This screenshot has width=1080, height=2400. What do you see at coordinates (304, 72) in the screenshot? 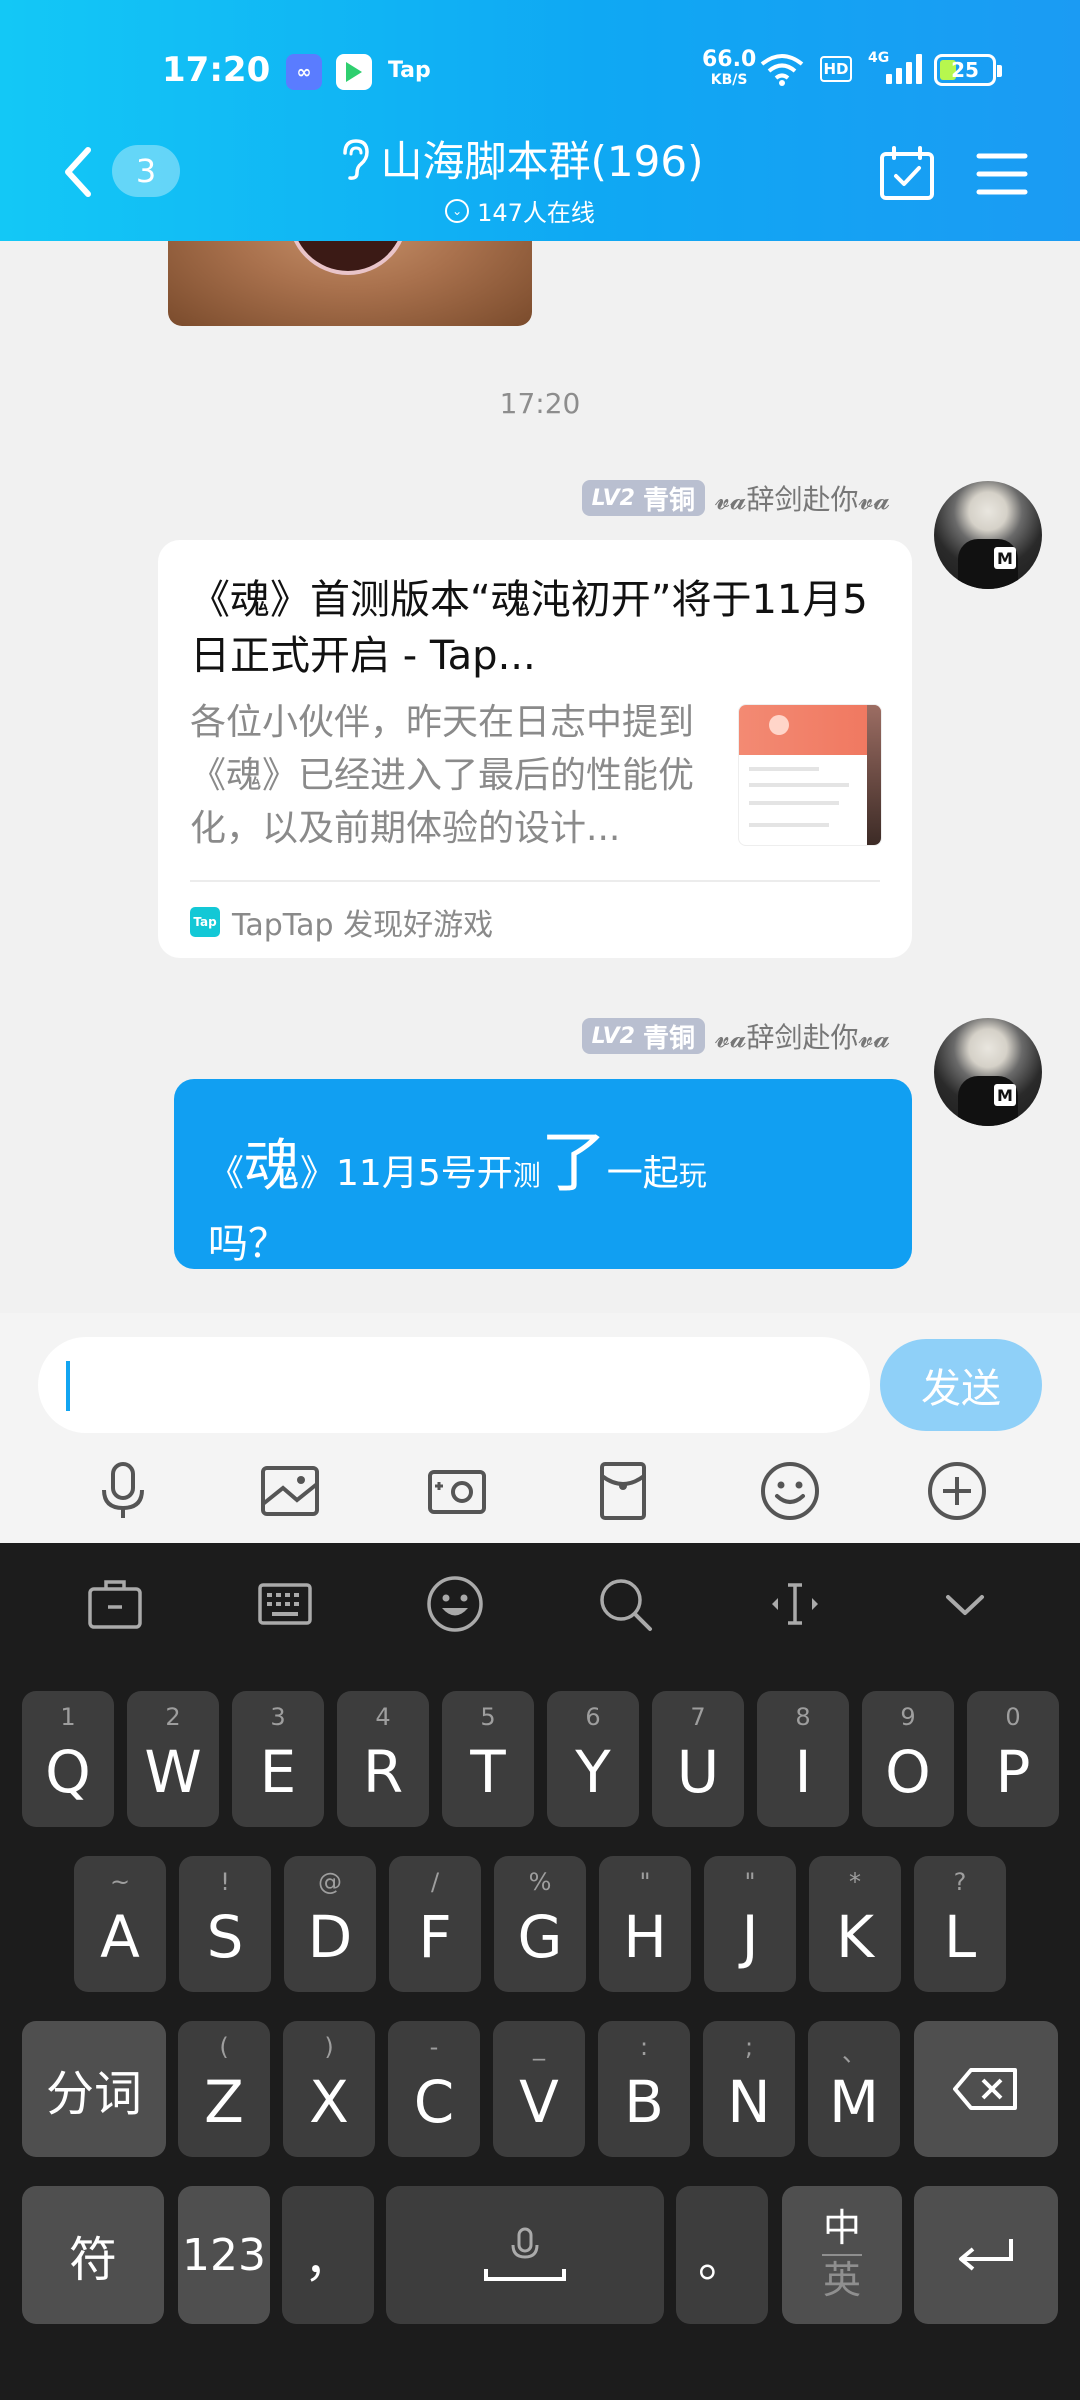
I see `infinity-app-icon: ∞` at bounding box center [304, 72].